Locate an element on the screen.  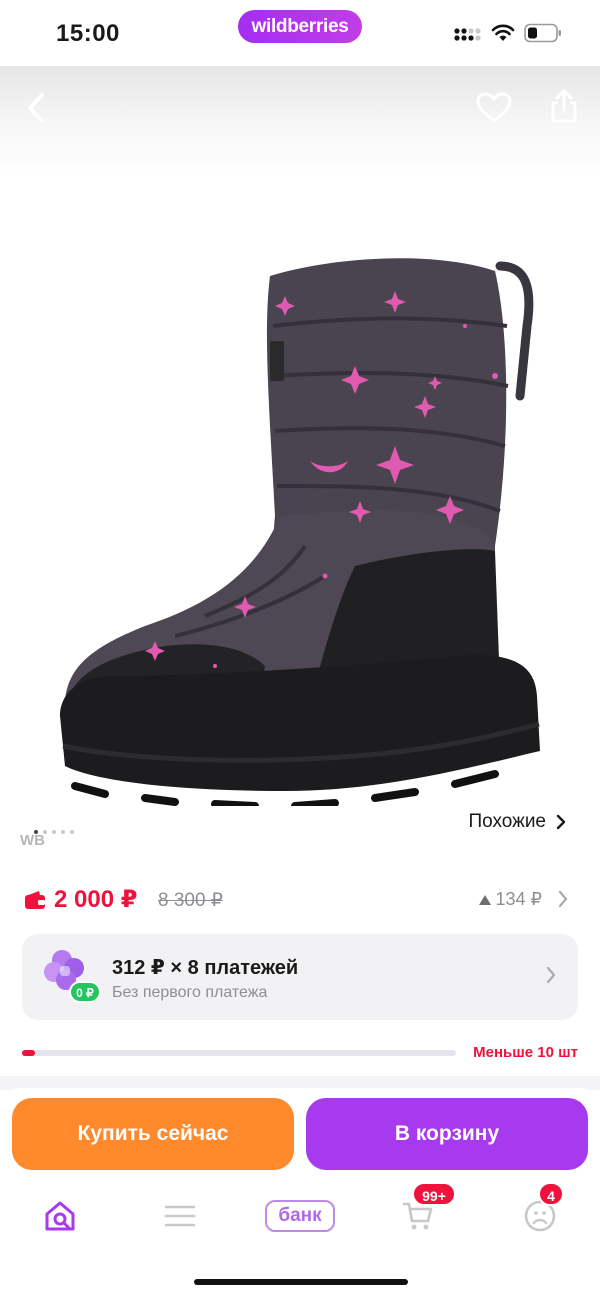
buy-now-button: Купить сейчас is located at coordinates (153, 1134).